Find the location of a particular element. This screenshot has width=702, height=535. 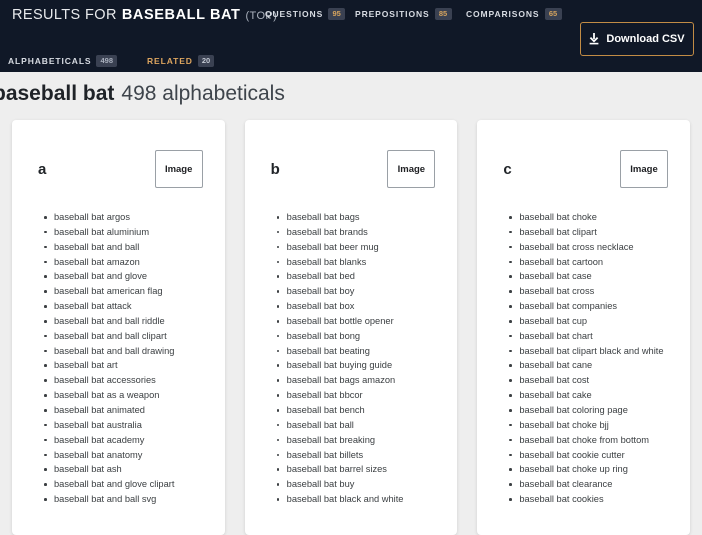

download-csv-button: Download CSV is located at coordinates (637, 39).